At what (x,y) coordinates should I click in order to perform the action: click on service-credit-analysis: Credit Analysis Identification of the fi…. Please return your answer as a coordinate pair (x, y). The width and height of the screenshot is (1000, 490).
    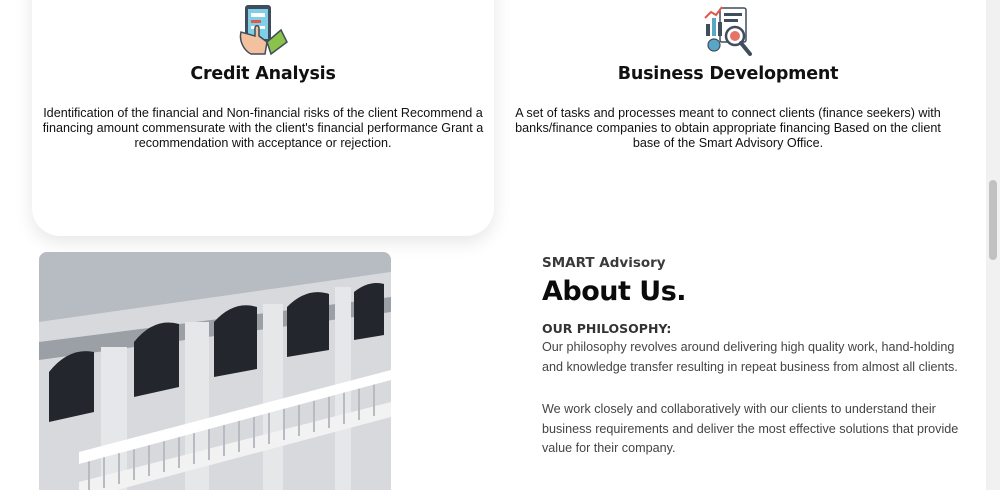
    Looking at the image, I should click on (263, 76).